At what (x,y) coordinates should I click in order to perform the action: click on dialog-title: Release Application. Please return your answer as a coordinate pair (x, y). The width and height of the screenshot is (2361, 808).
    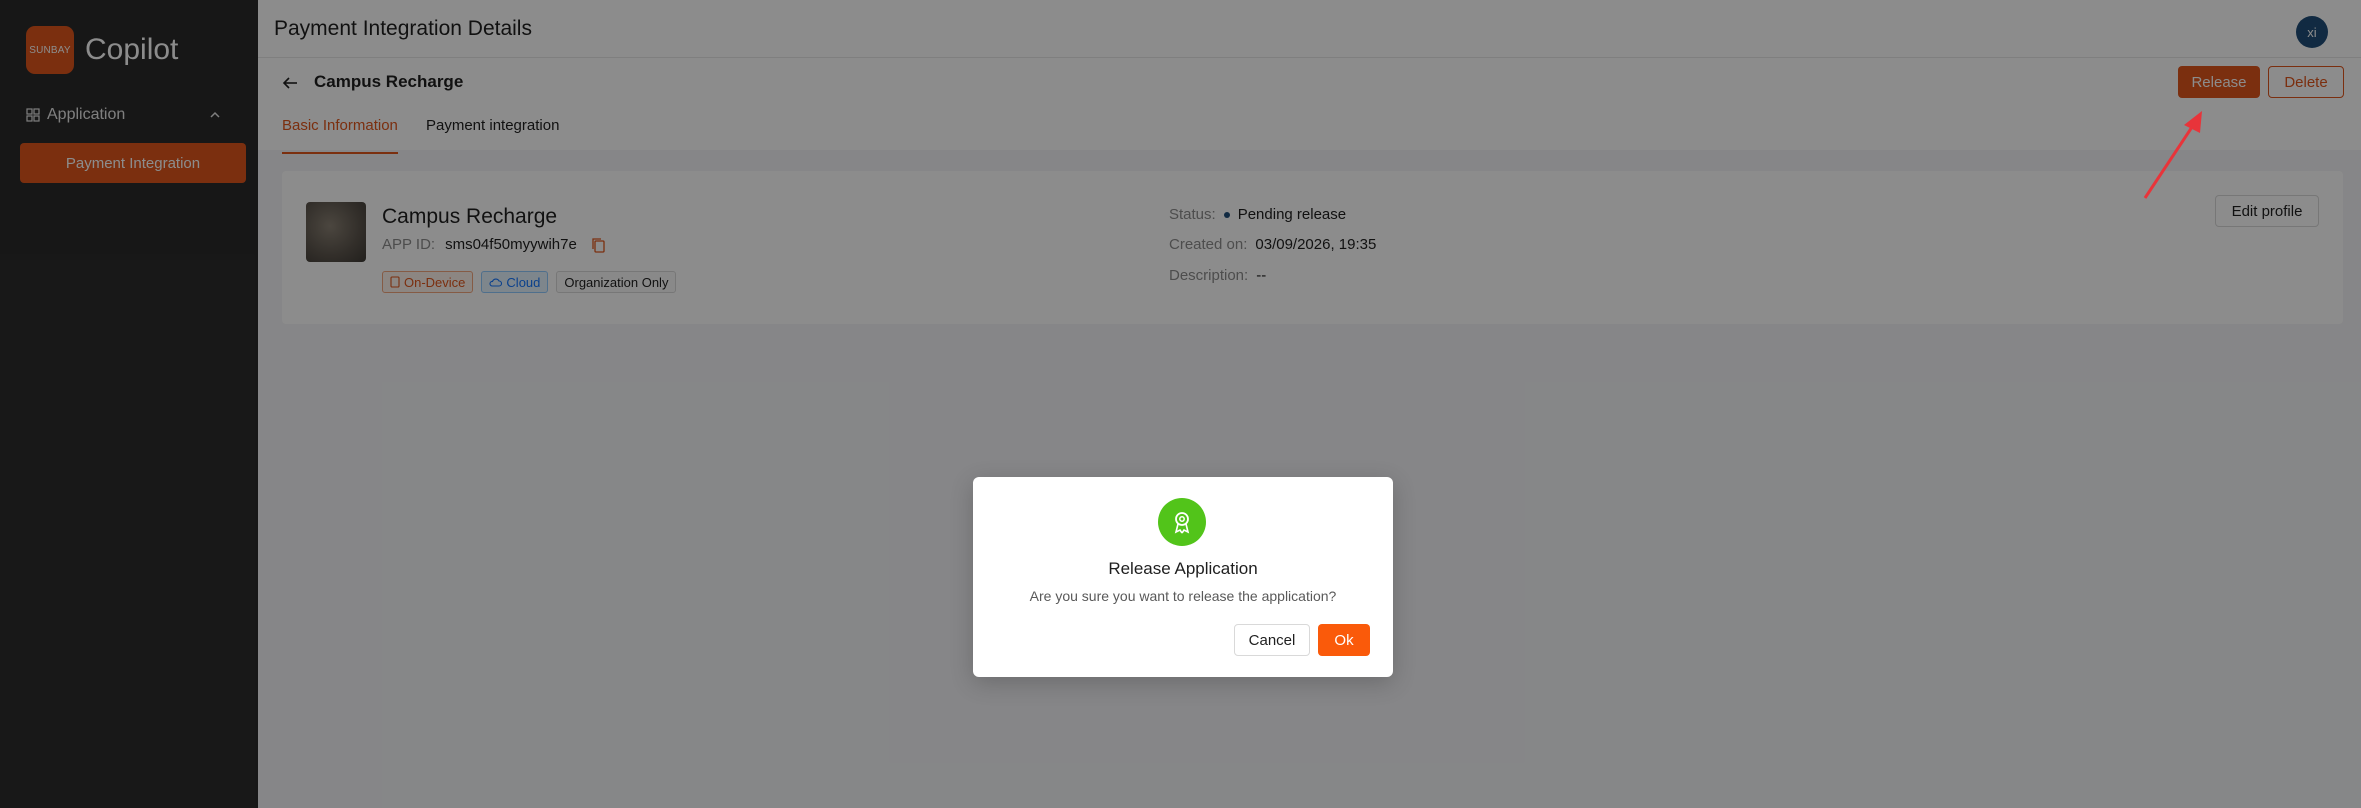
    Looking at the image, I should click on (1183, 568).